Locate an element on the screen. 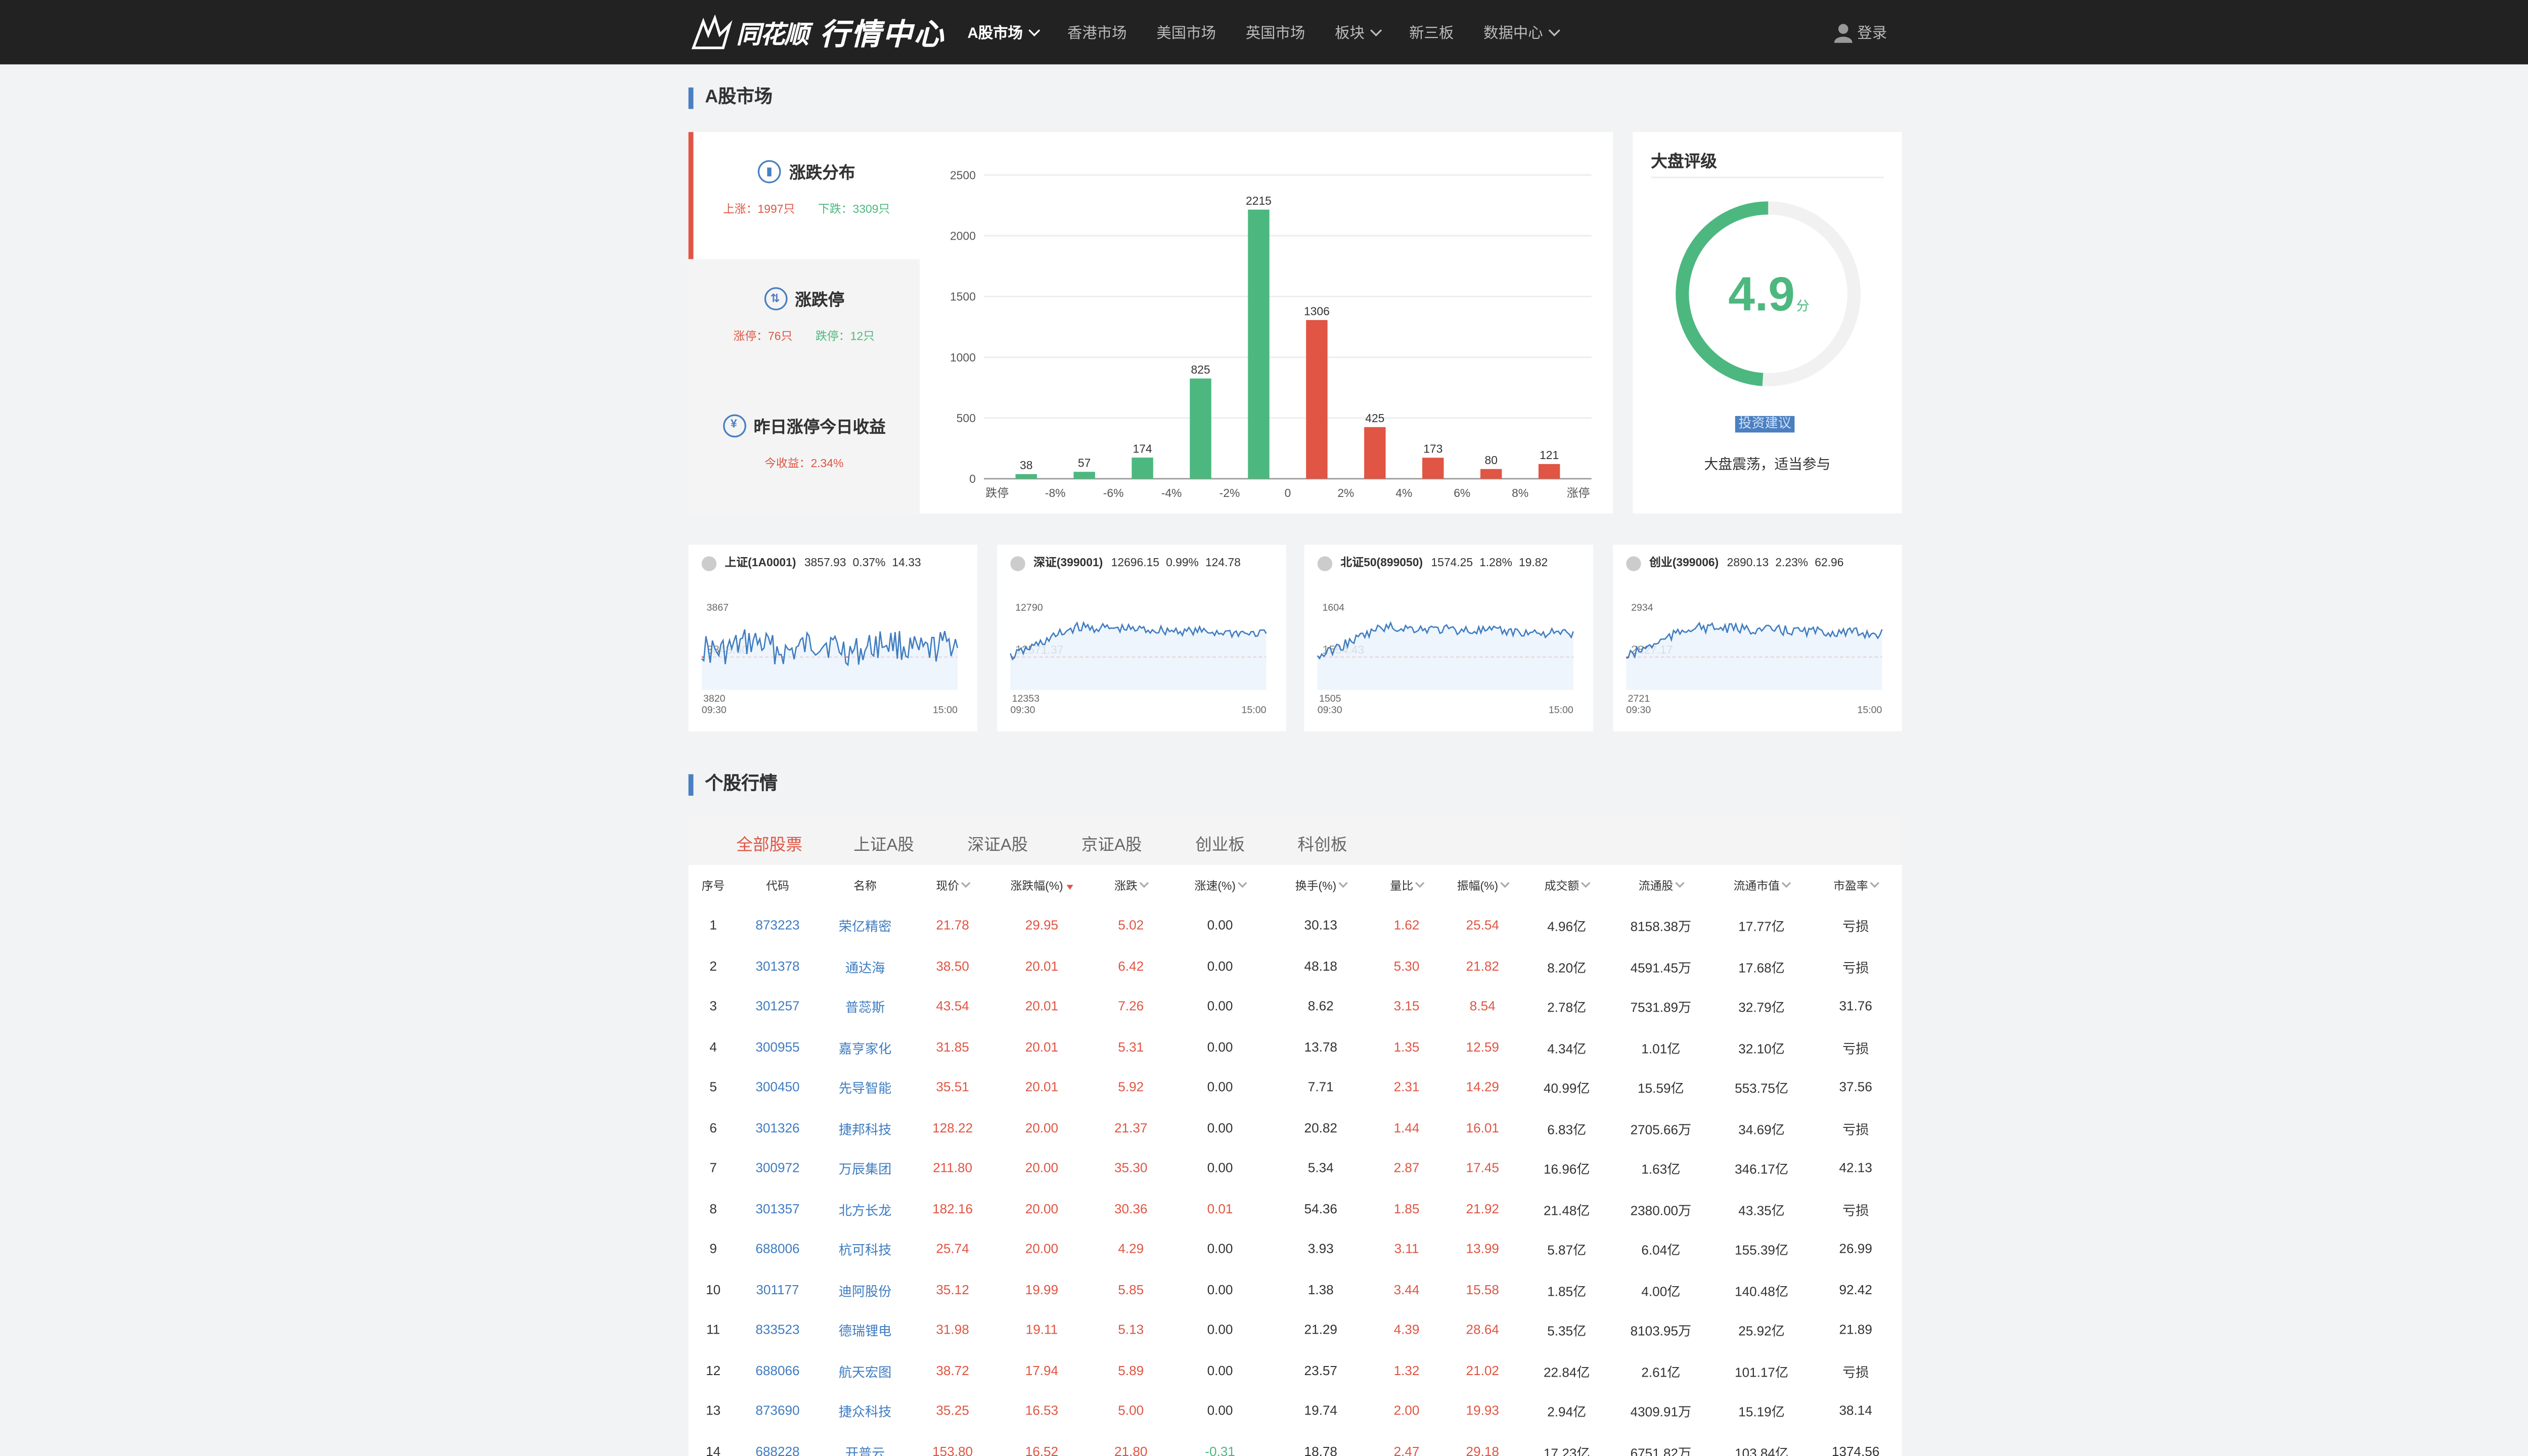  cell-2: 捷邦科技 is located at coordinates (865, 1129).